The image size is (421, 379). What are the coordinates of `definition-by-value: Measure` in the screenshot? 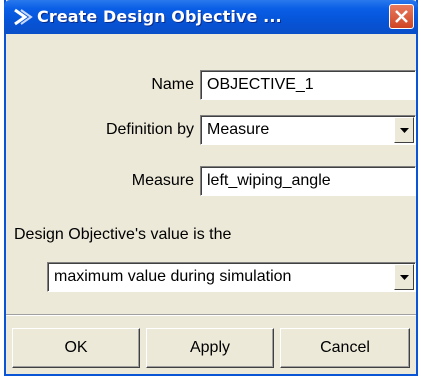 It's located at (238, 129).